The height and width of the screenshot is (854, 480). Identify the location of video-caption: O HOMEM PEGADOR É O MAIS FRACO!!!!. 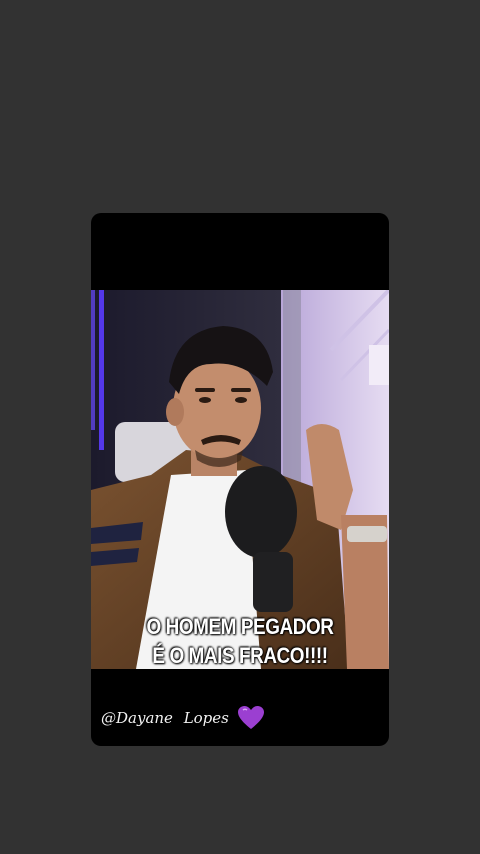
(240, 640).